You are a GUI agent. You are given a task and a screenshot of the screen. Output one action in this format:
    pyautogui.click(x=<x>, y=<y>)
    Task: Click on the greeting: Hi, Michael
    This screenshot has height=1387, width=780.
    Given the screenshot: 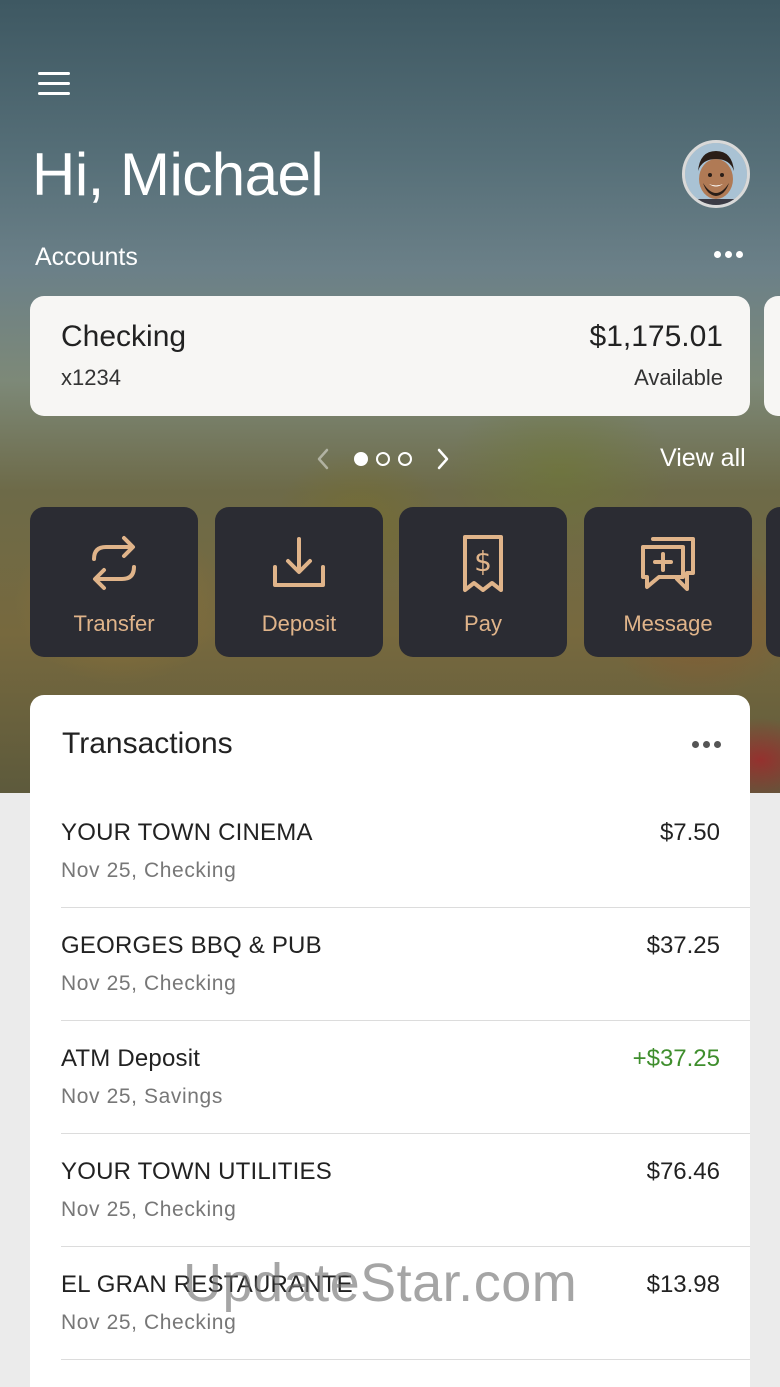 What is the action you would take?
    pyautogui.click(x=178, y=174)
    